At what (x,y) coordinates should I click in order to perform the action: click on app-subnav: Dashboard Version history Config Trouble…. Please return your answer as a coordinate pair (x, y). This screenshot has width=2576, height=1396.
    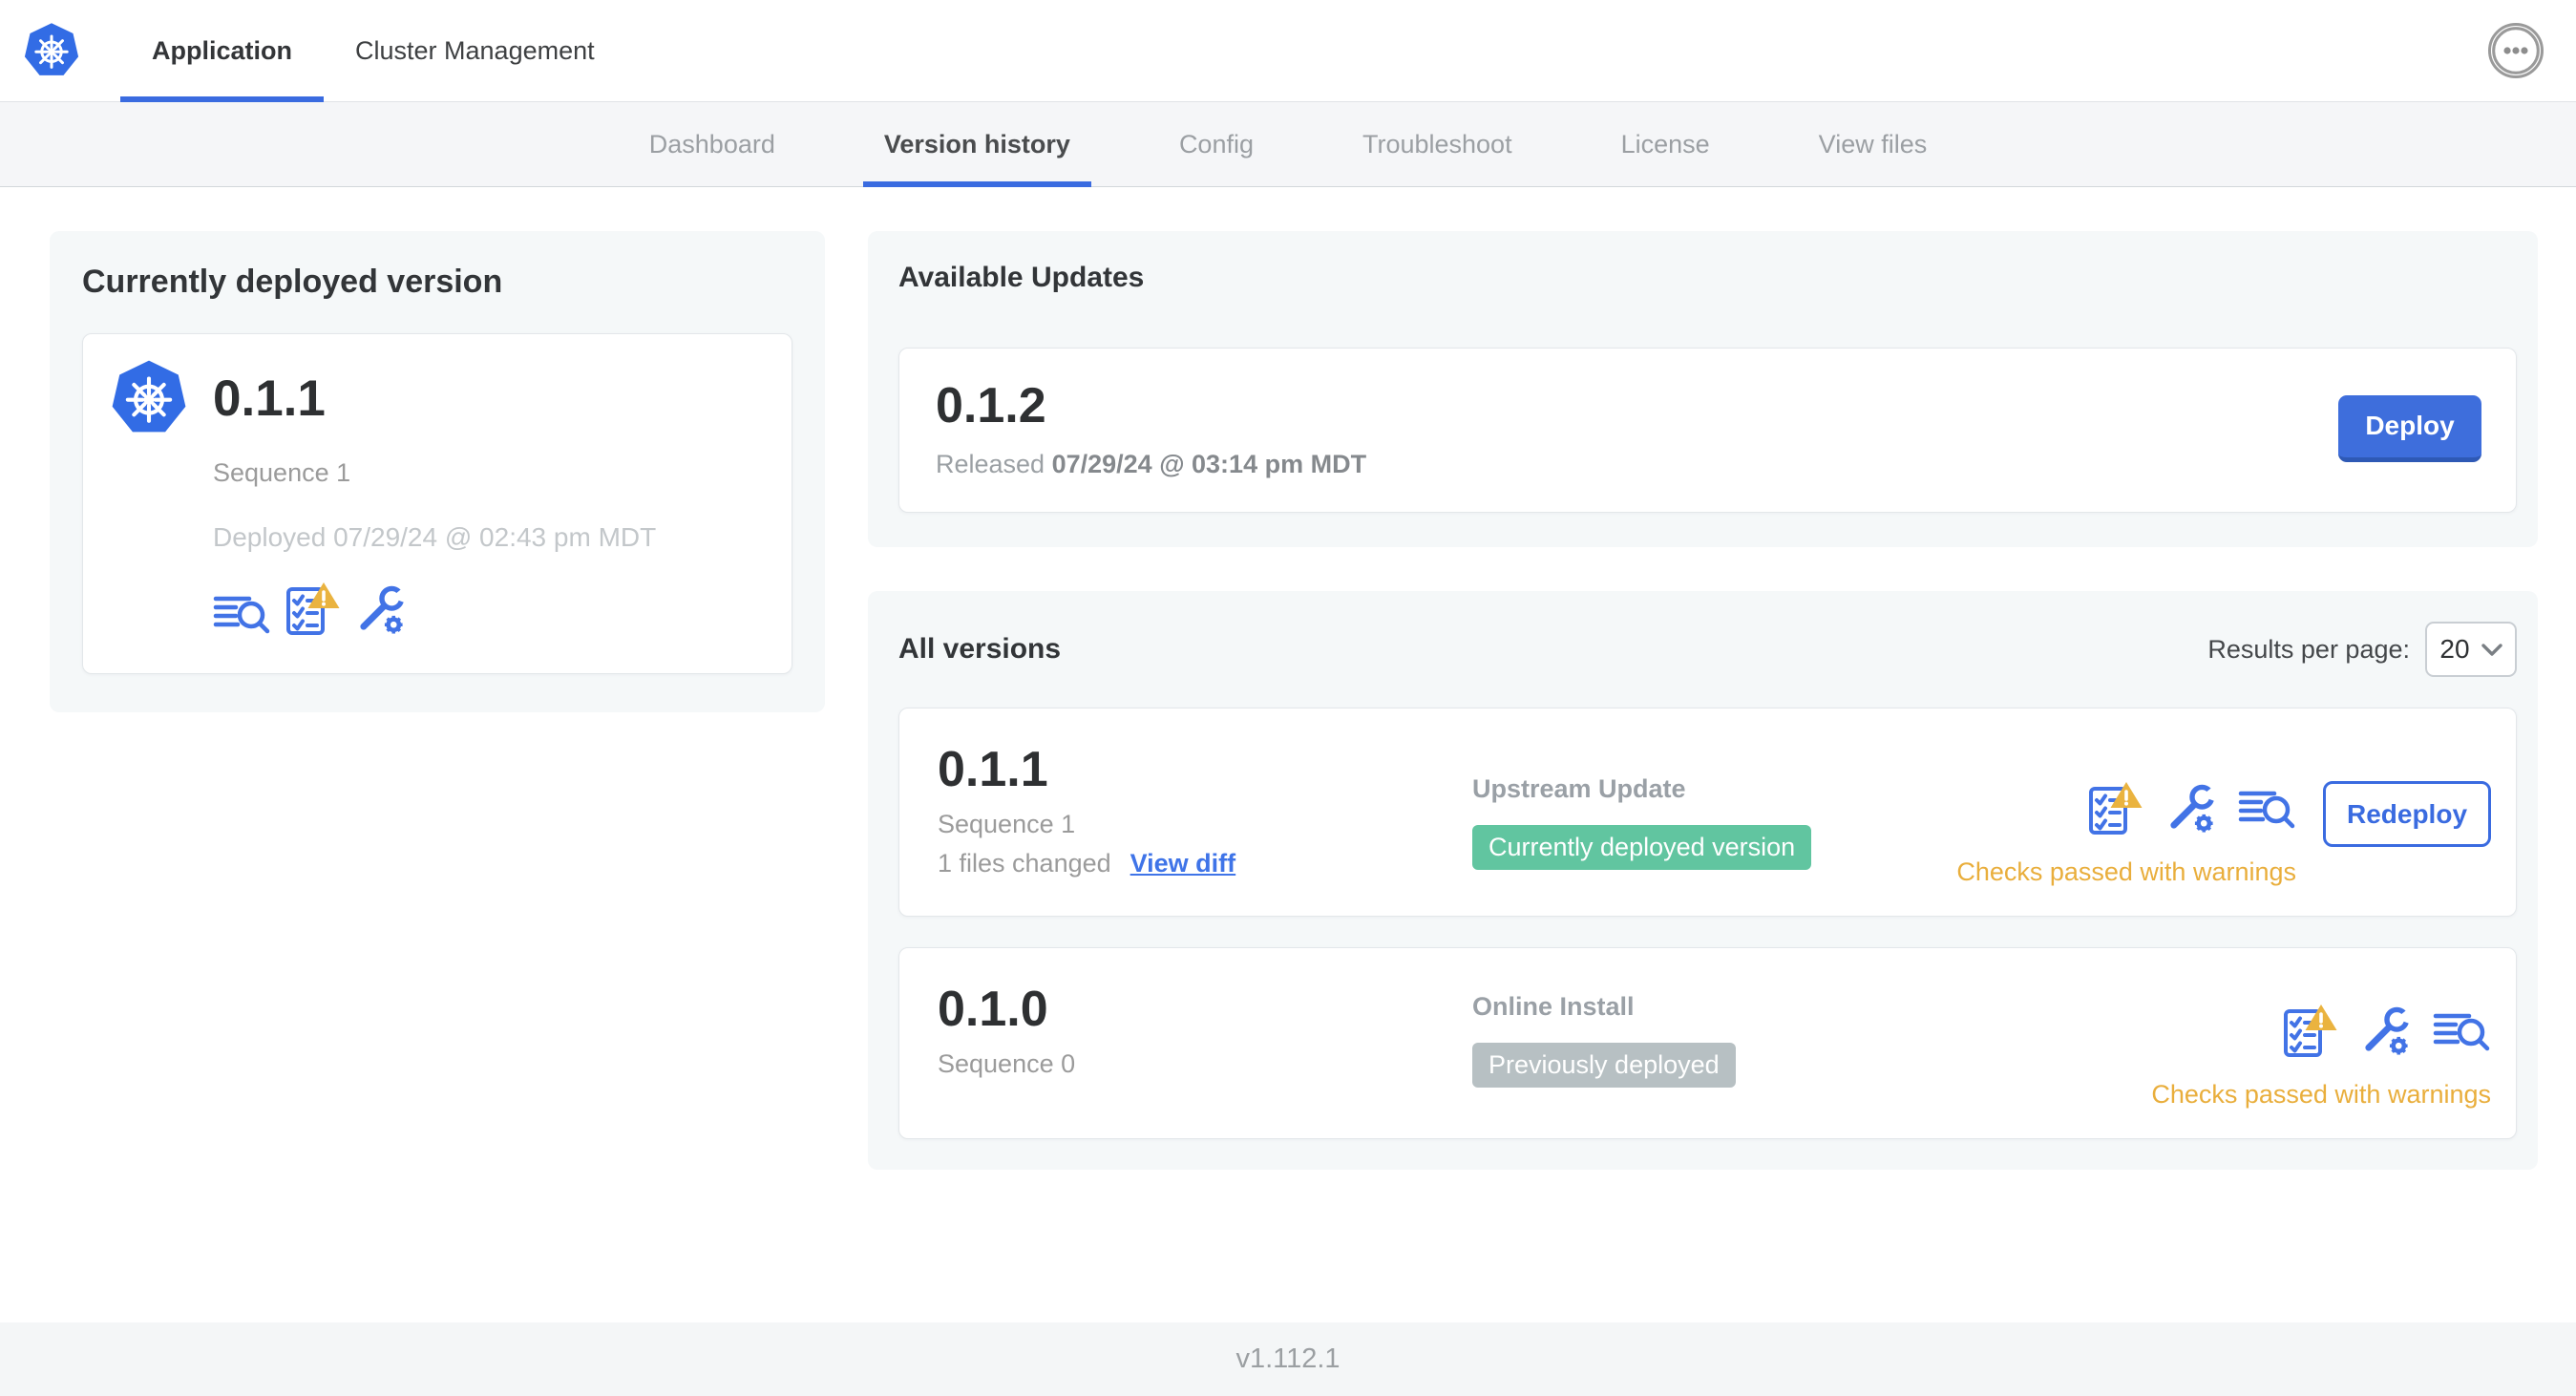
    Looking at the image, I should click on (1288, 144).